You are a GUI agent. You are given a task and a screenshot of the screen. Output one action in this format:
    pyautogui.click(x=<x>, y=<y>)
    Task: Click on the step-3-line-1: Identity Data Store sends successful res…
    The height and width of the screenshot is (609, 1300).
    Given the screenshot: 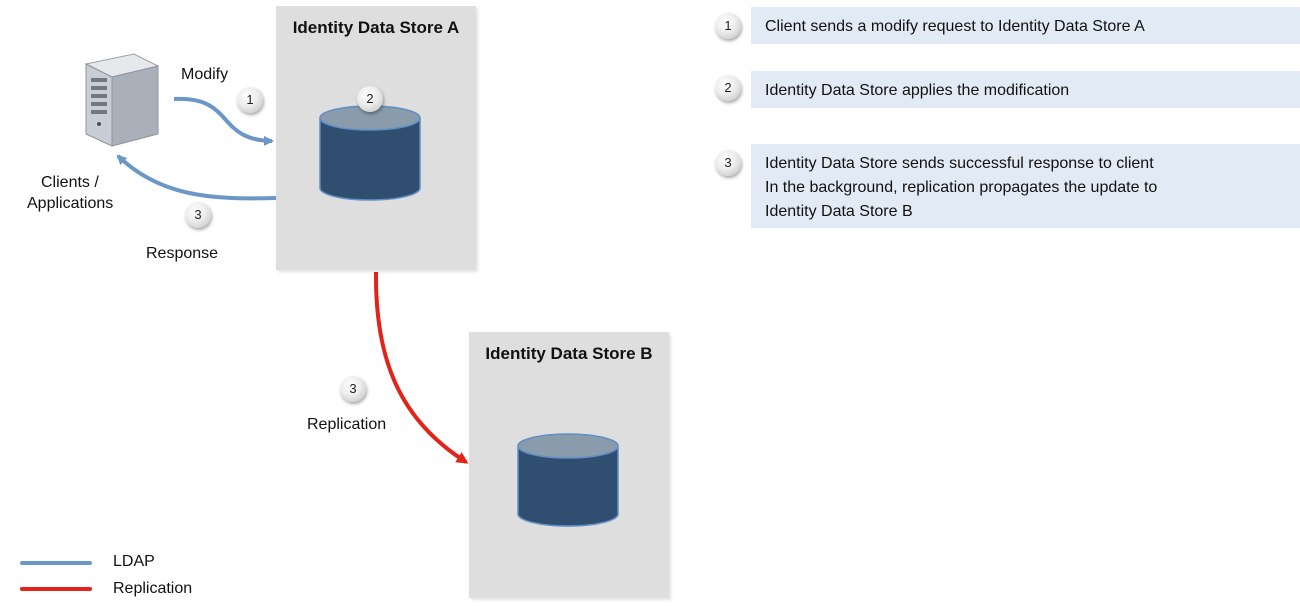 What is the action you would take?
    pyautogui.click(x=959, y=163)
    